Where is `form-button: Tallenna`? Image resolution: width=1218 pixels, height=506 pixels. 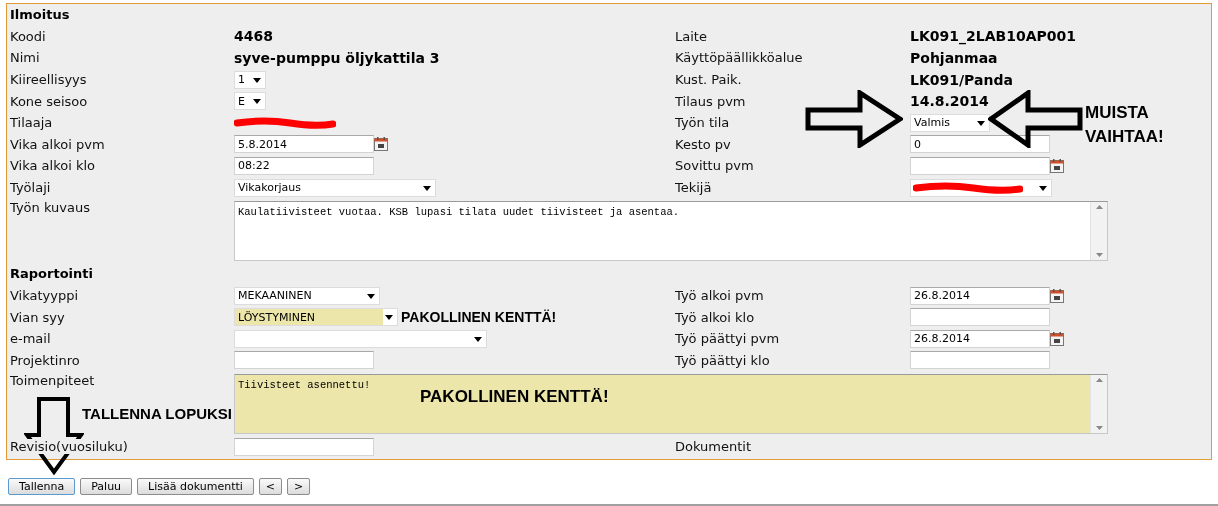 form-button: Tallenna is located at coordinates (42, 487).